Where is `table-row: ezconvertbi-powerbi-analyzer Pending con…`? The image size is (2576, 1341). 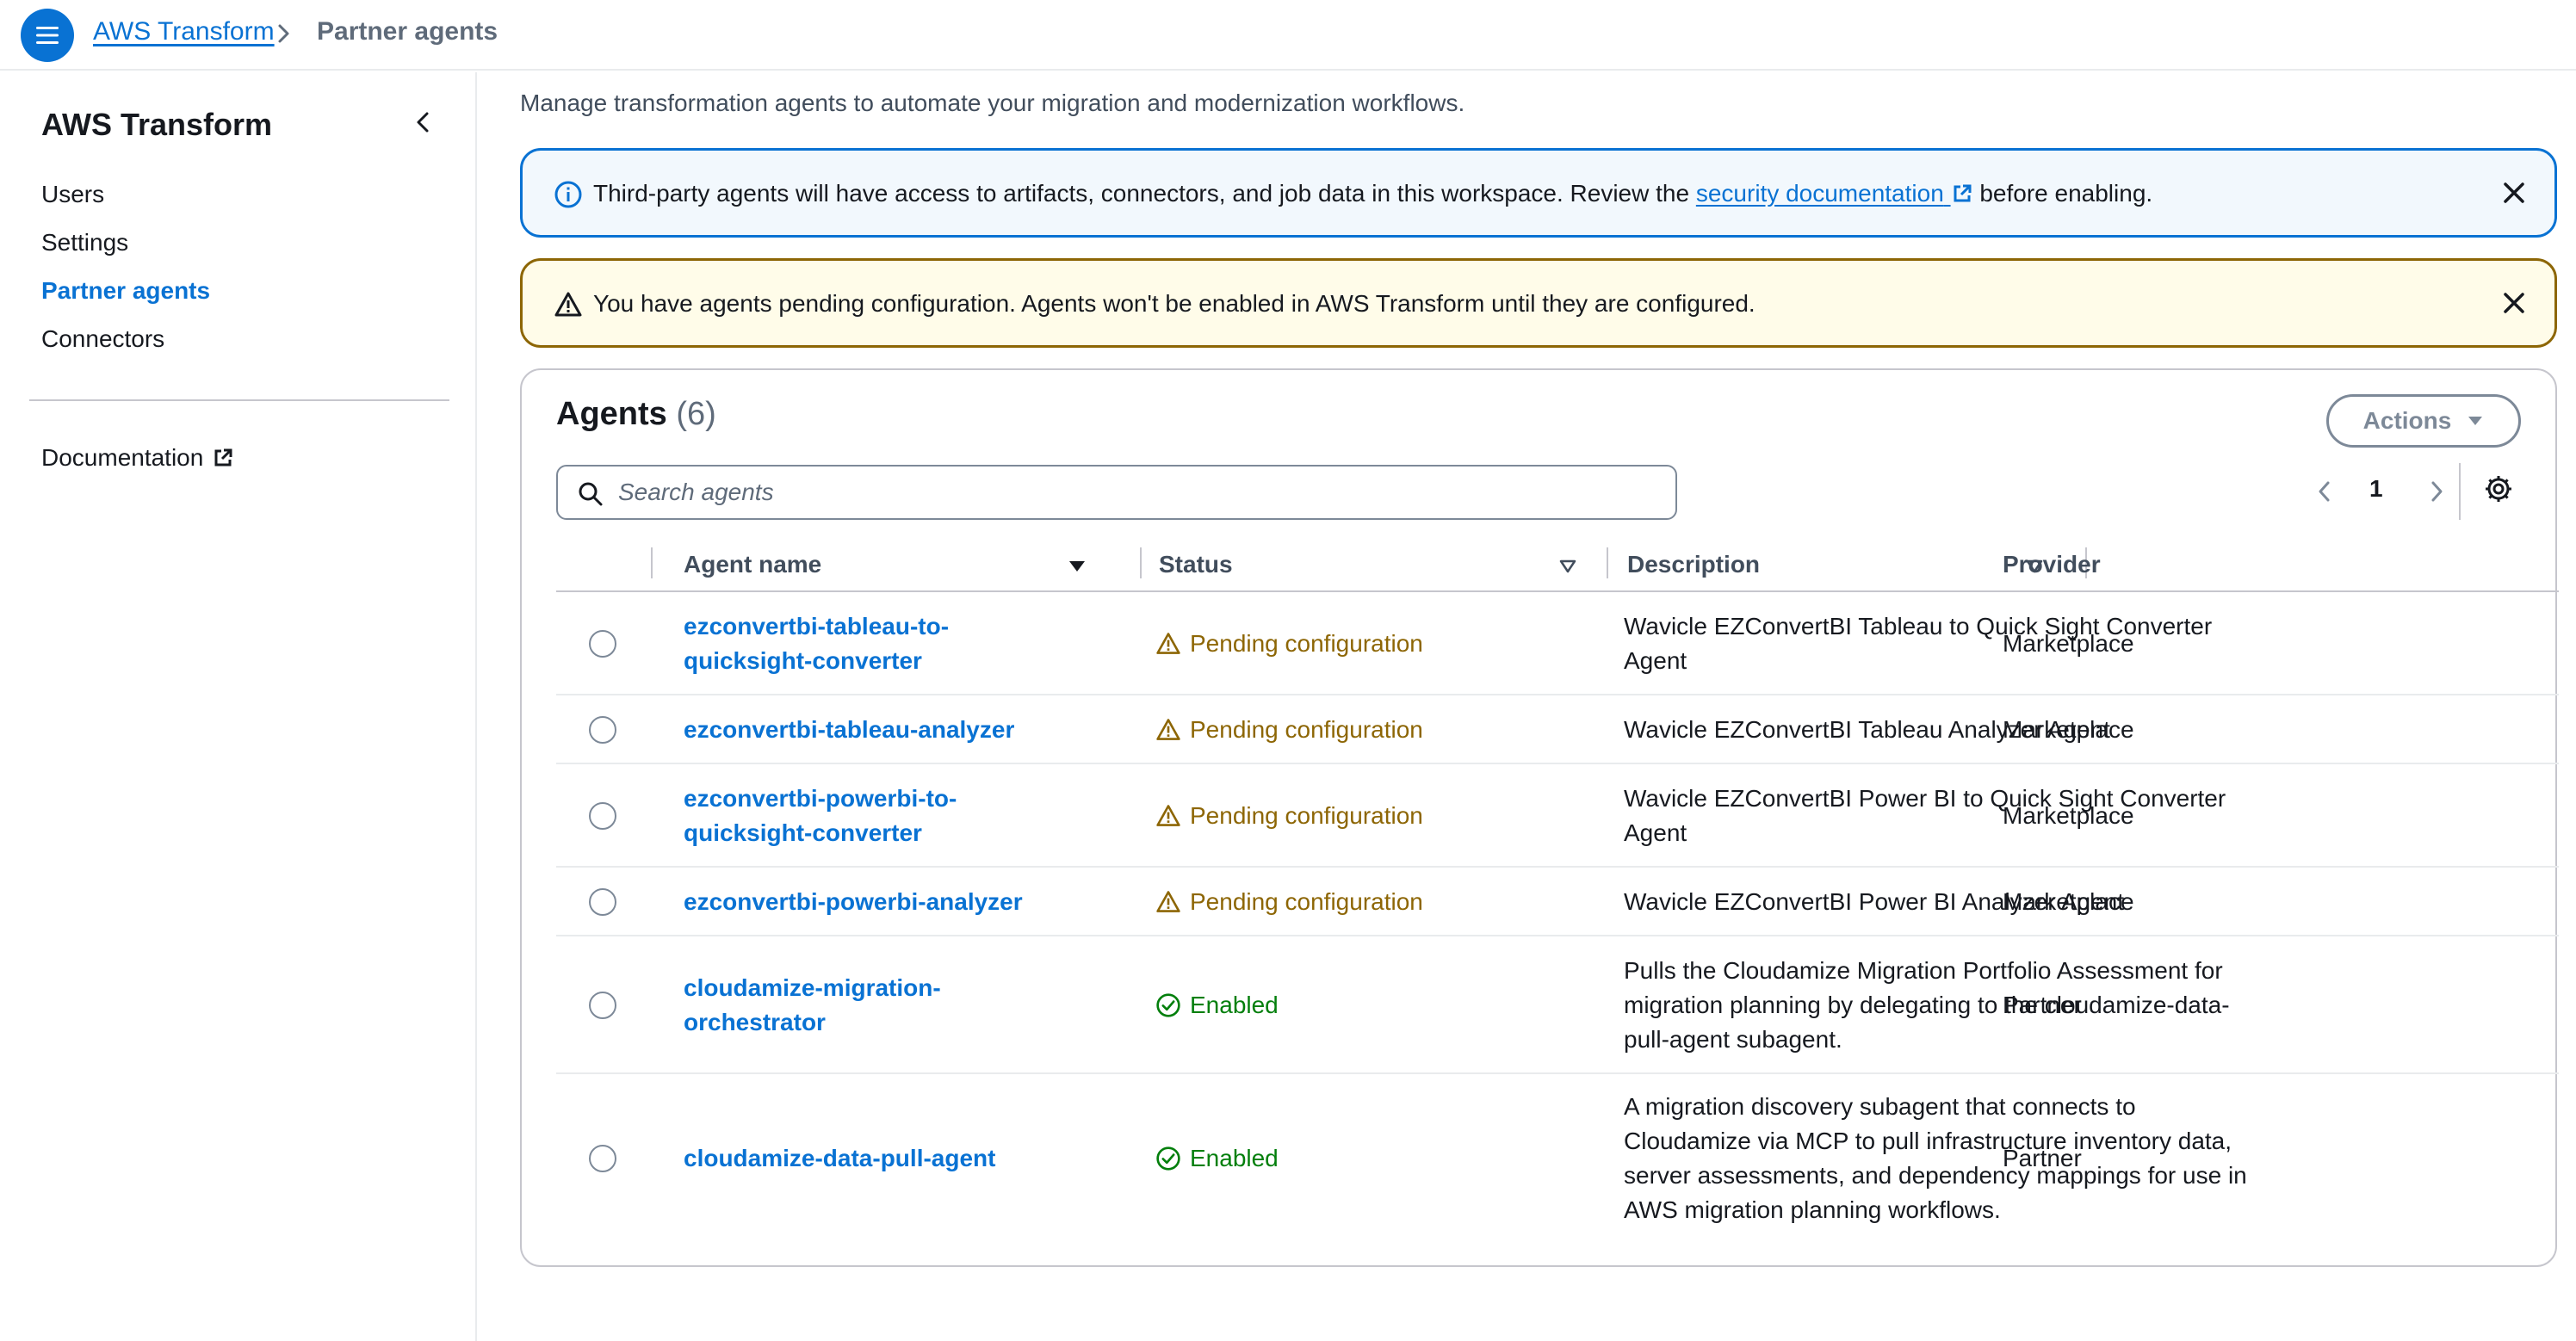
table-row: ezconvertbi-powerbi-analyzer Pending con… is located at coordinates (1558, 903).